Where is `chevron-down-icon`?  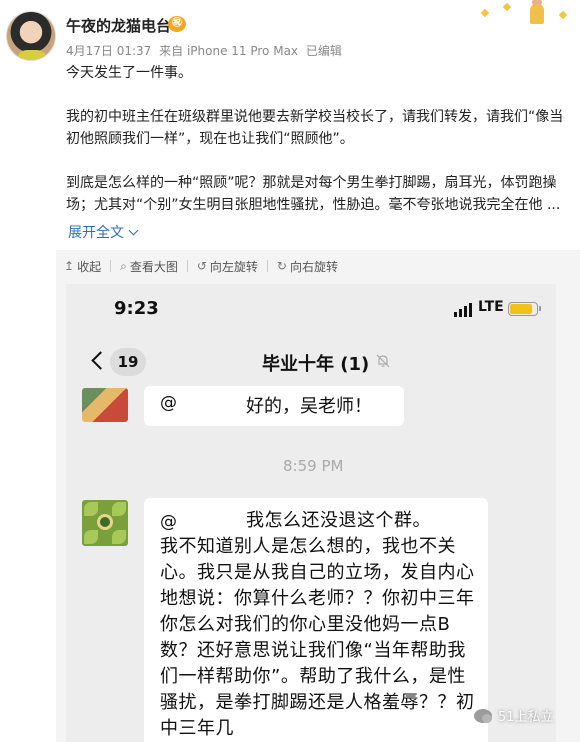 chevron-down-icon is located at coordinates (133, 230).